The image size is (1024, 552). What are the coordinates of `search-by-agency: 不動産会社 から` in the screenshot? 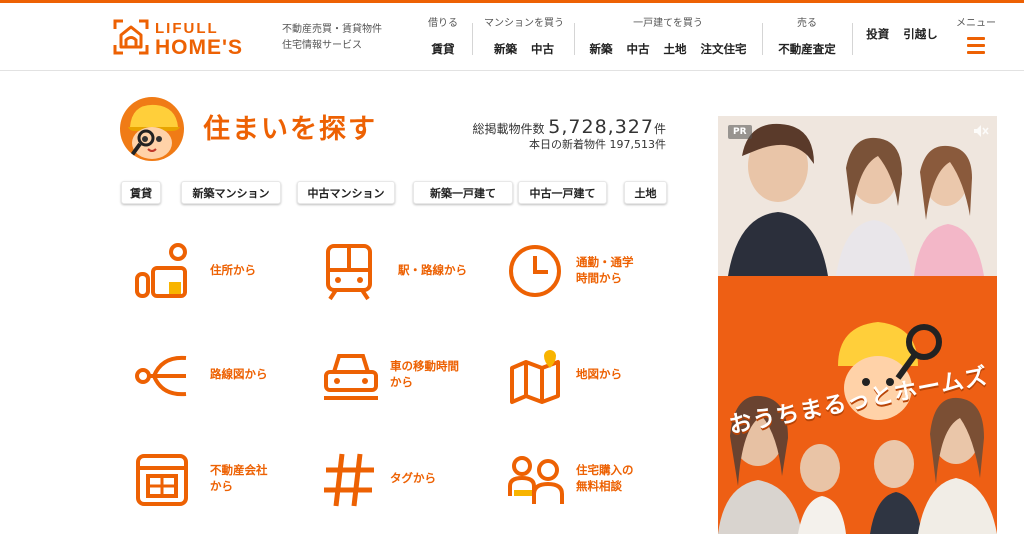 It's located at (224, 482).